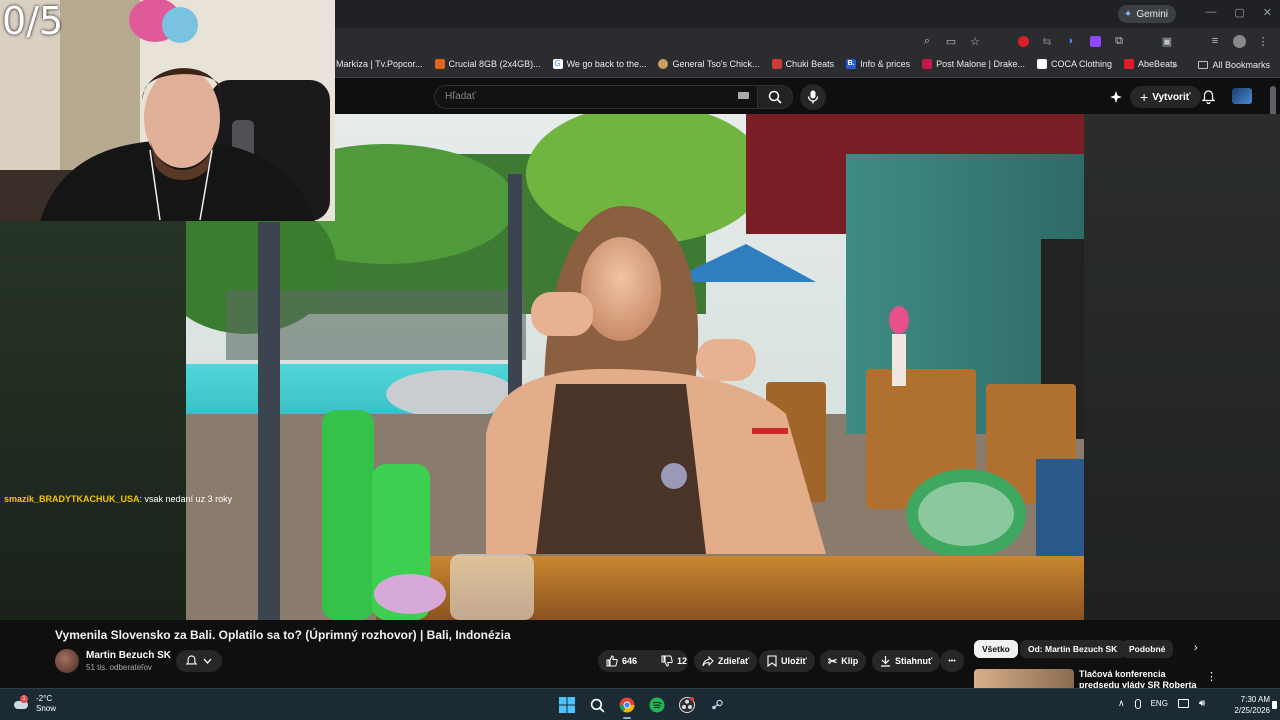 The image size is (1280, 720). I want to click on maximize-button: ▢, so click(1239, 12).